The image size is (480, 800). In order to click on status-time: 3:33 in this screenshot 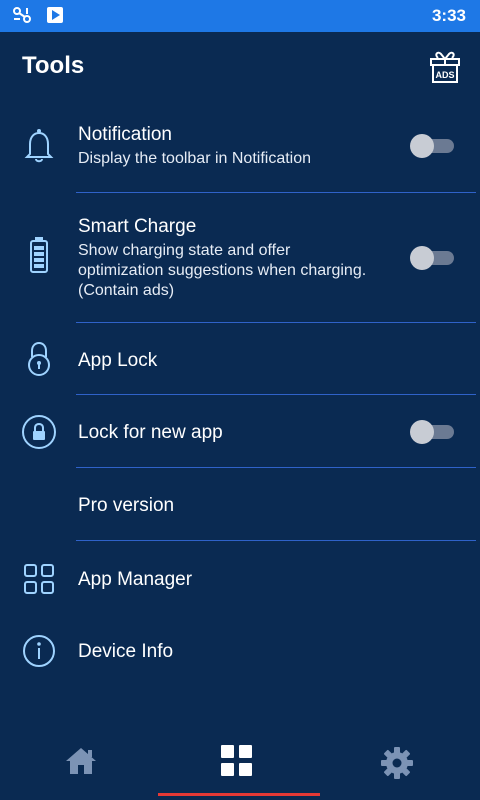, I will do `click(448, 15)`.